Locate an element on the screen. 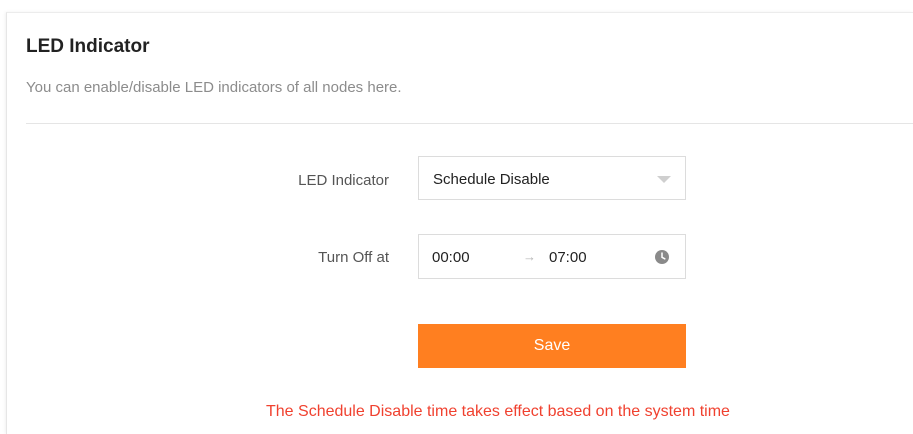  divider is located at coordinates (469, 123).